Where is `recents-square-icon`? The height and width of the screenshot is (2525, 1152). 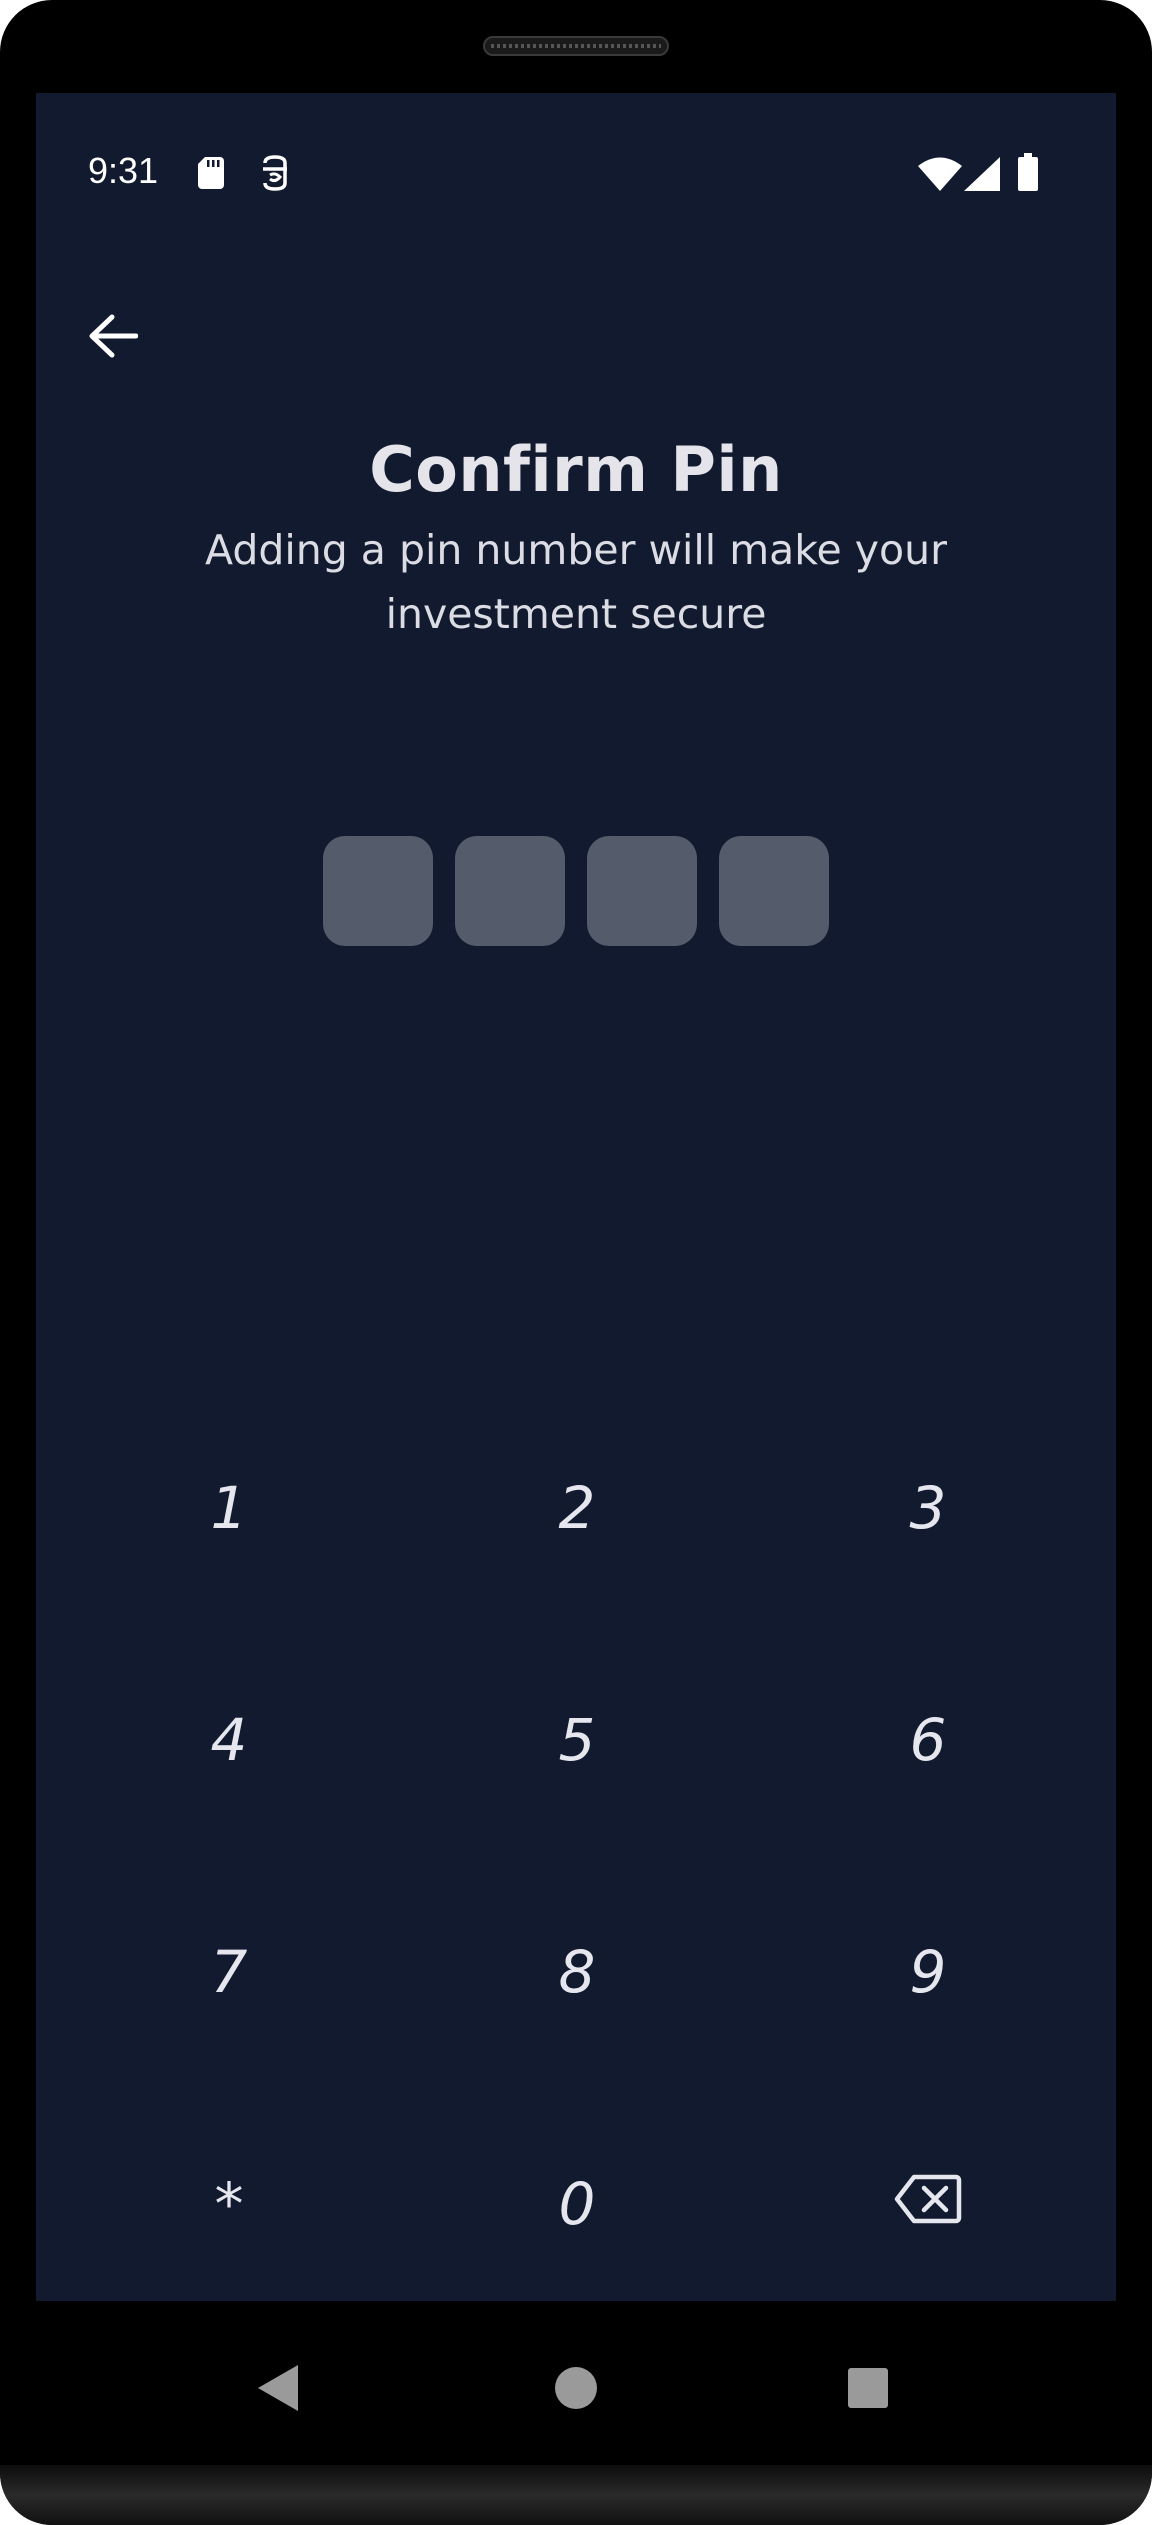
recents-square-icon is located at coordinates (868, 2390).